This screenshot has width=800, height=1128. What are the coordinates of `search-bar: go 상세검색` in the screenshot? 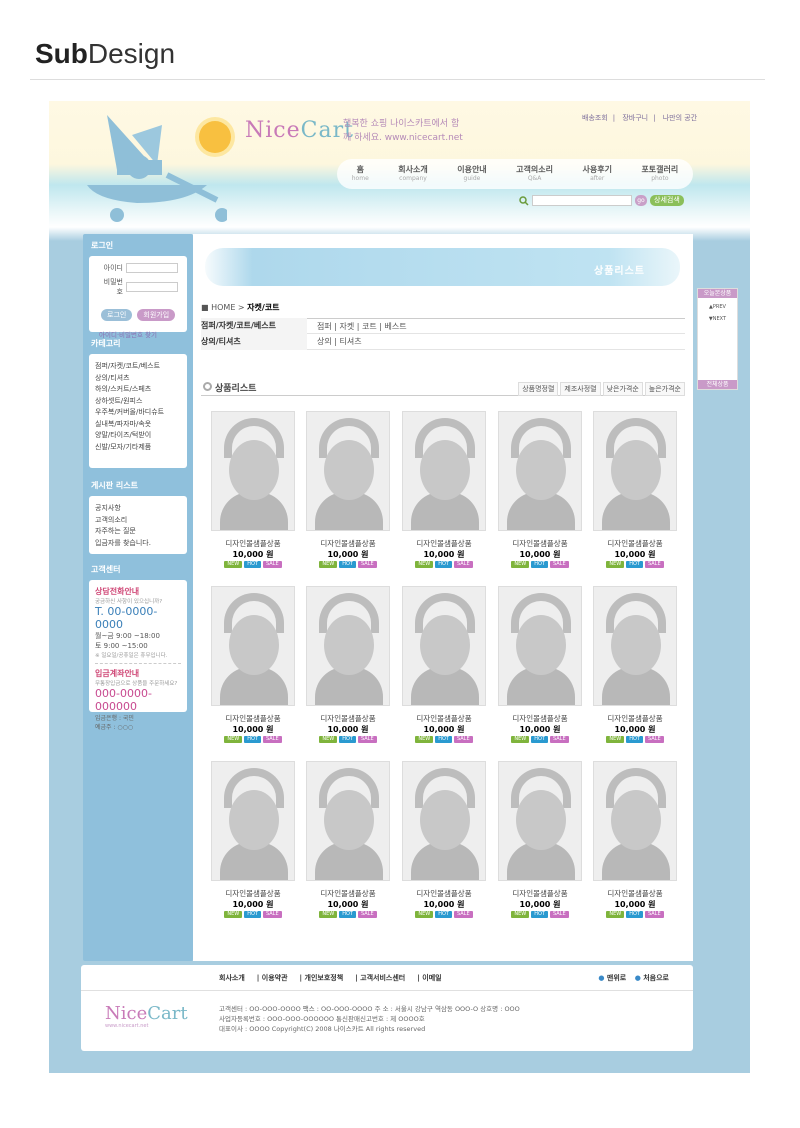 It's located at (601, 200).